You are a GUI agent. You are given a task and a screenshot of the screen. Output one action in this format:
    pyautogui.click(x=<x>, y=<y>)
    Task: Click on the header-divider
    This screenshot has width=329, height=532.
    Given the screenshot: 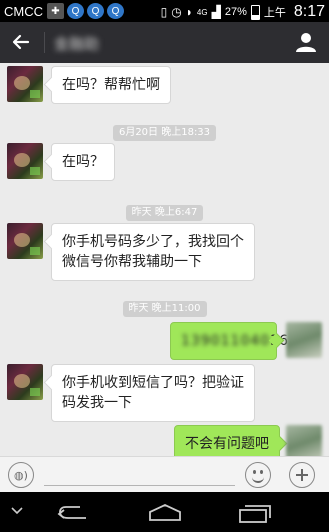 What is the action you would take?
    pyautogui.click(x=44, y=42)
    